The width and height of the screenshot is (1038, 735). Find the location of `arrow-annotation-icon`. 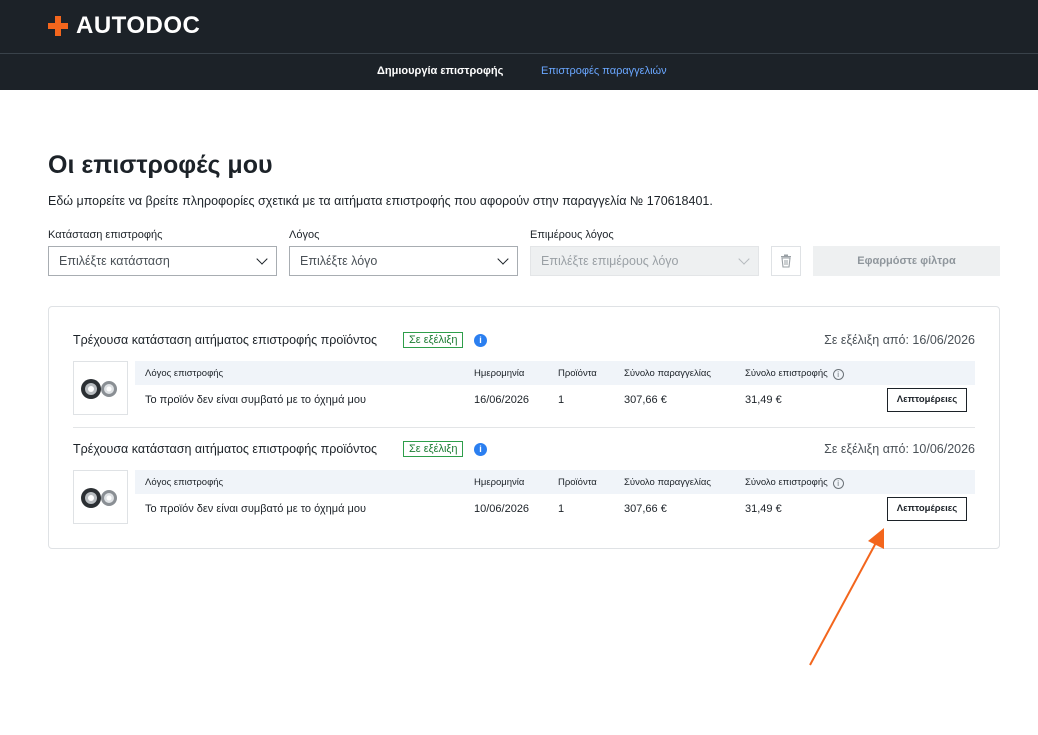

arrow-annotation-icon is located at coordinates (846, 597).